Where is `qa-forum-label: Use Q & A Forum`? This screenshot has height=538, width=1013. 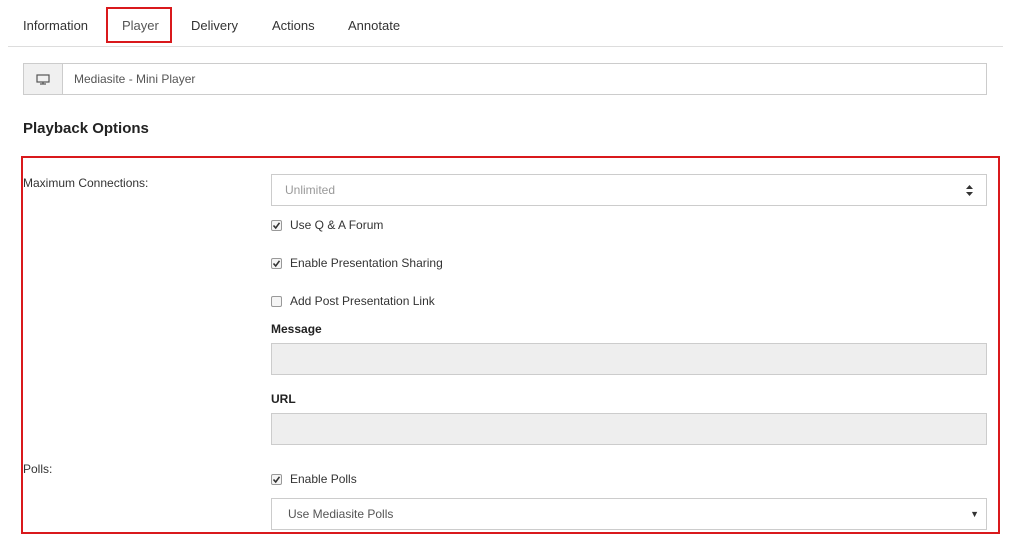 qa-forum-label: Use Q & A Forum is located at coordinates (337, 225).